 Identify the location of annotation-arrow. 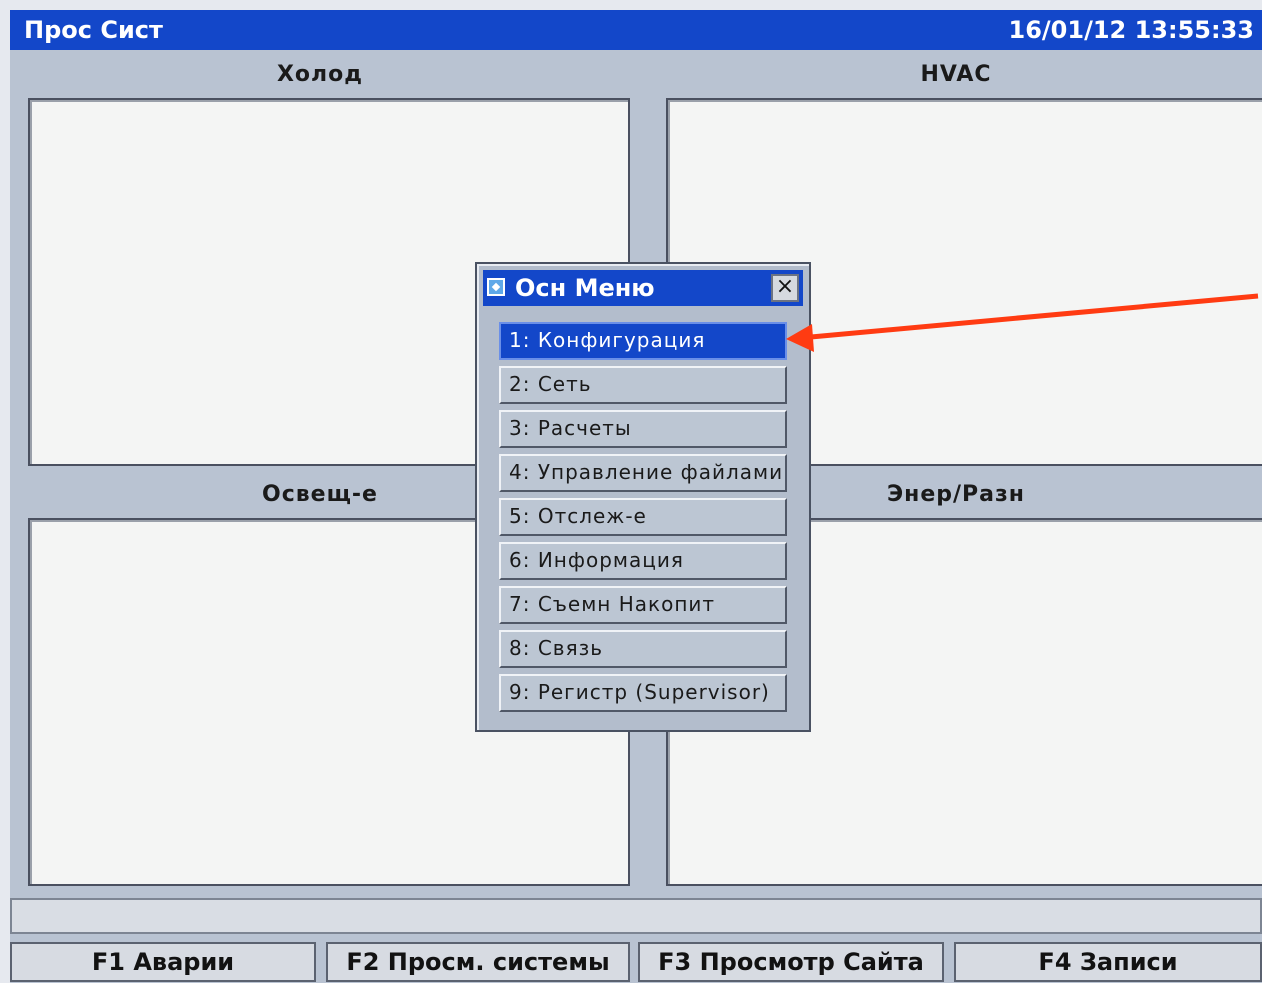
(1022, 322).